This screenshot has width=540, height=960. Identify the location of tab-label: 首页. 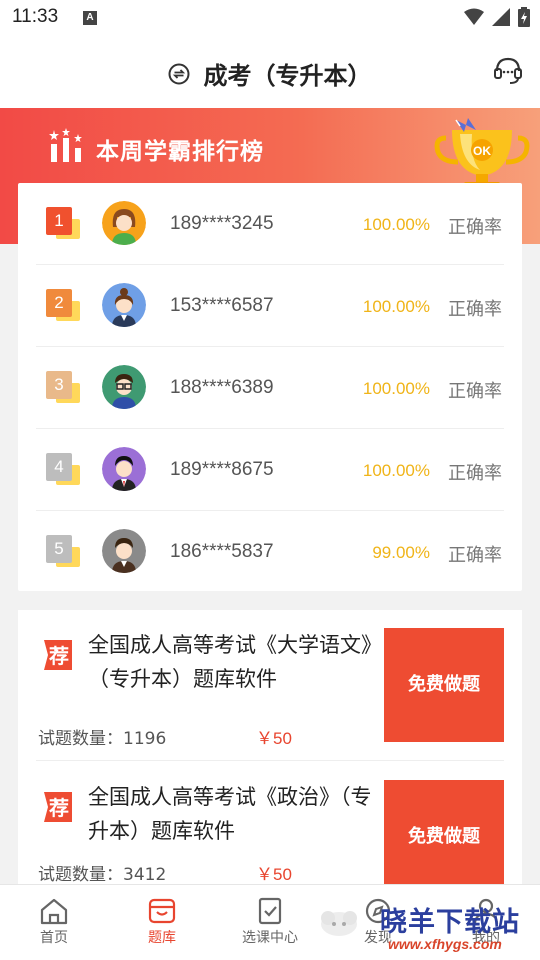
(54, 938).